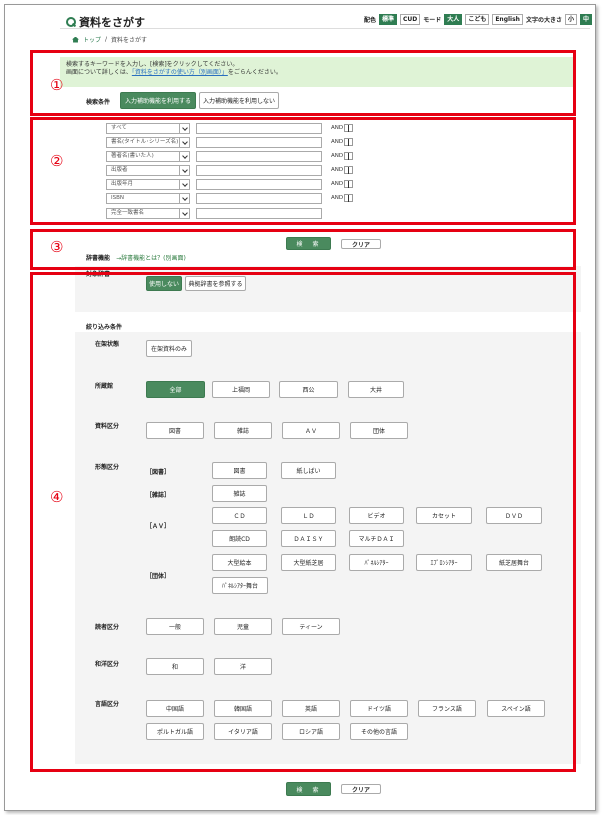 This screenshot has width=602, height=815. Describe the element at coordinates (543, 20) in the screenshot. I see `font-size-label: 文字の大きさ` at that location.